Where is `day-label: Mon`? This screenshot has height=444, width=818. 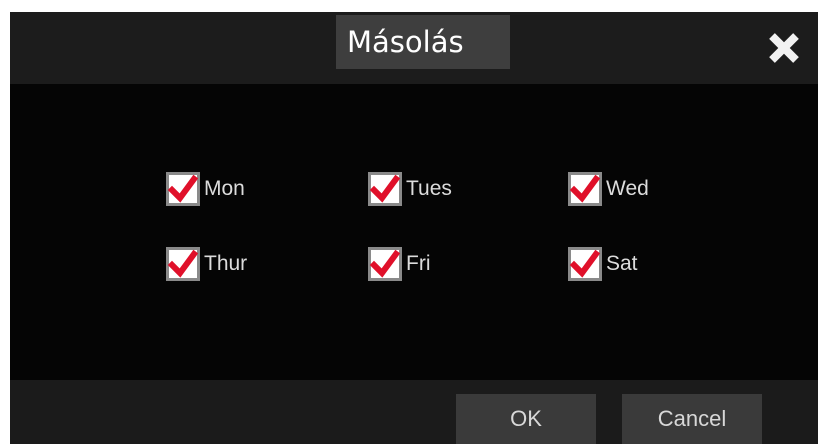
day-label: Mon is located at coordinates (224, 188).